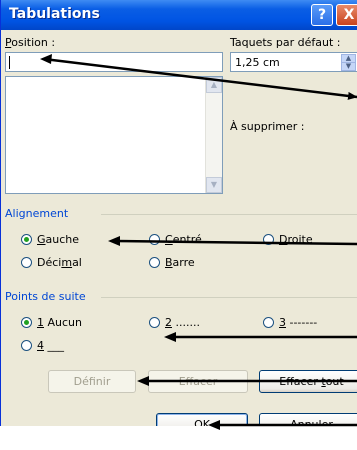  Describe the element at coordinates (348, 66) in the screenshot. I see `spin-down-icon: ▼` at that location.